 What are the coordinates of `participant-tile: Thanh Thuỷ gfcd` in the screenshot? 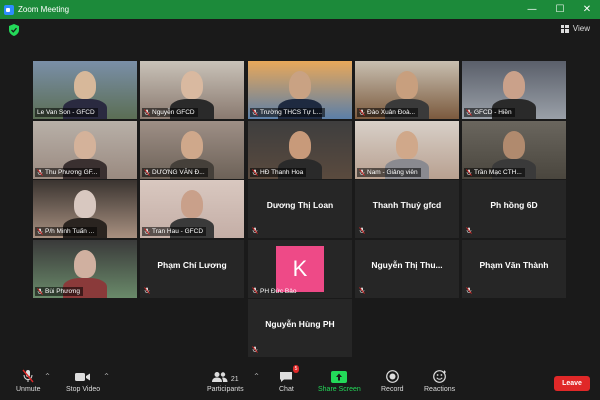 It's located at (407, 209).